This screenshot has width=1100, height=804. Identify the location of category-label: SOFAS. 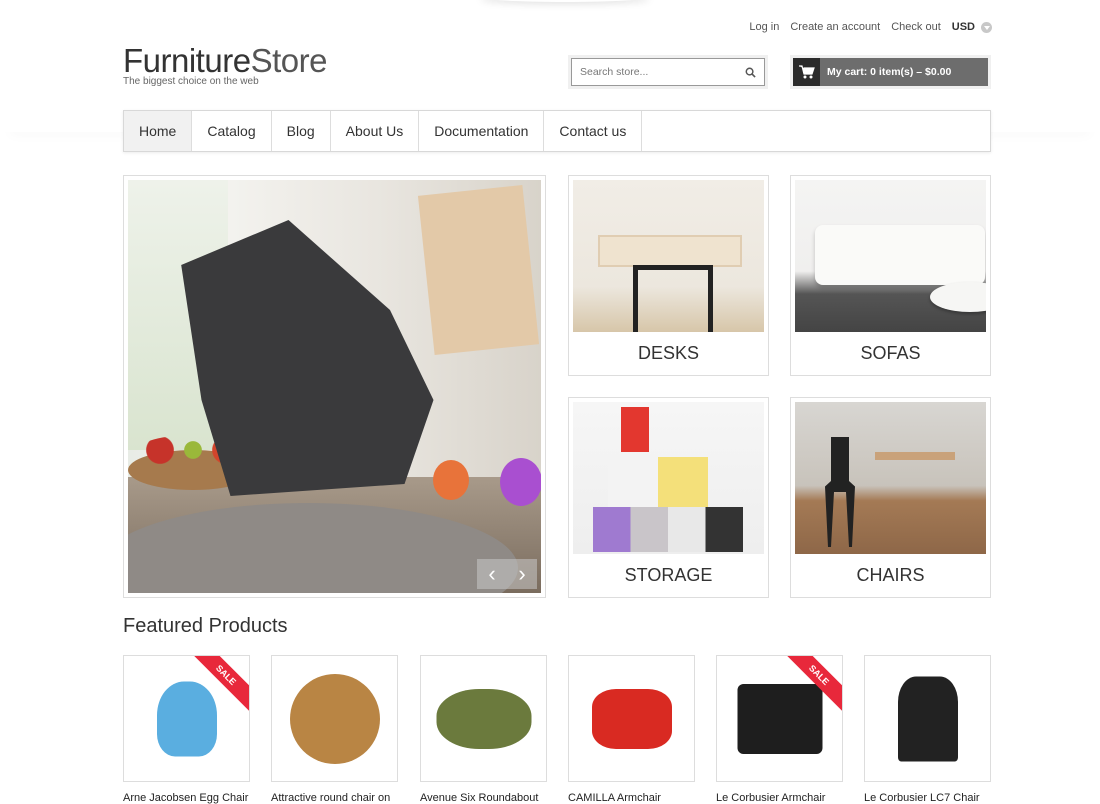
(890, 353).